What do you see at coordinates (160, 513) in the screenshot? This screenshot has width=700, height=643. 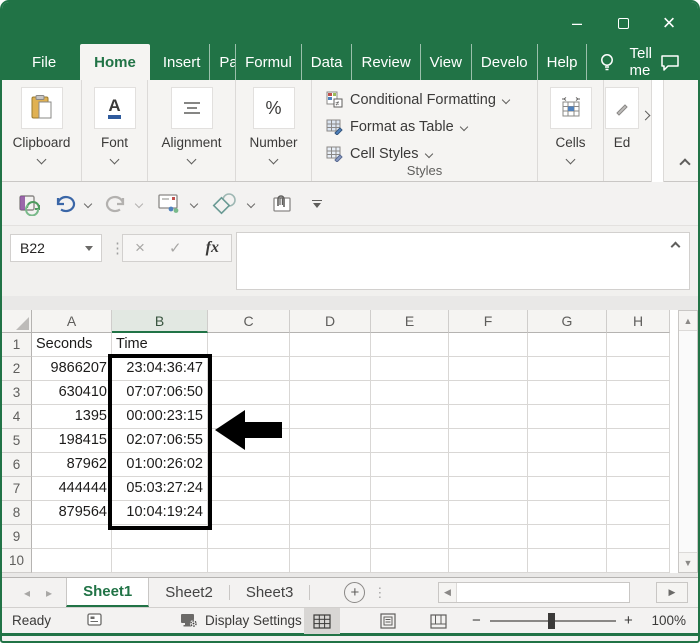 I see `cell-B8: 10:04:19:24` at bounding box center [160, 513].